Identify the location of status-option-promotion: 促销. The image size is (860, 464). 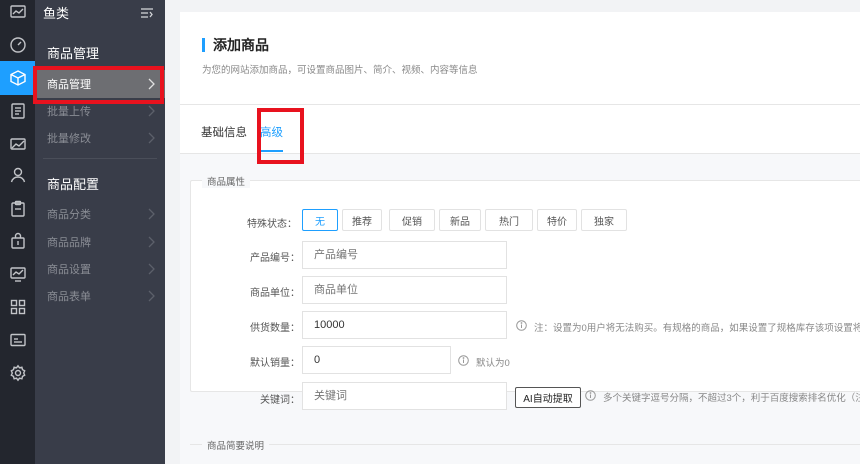
(412, 220).